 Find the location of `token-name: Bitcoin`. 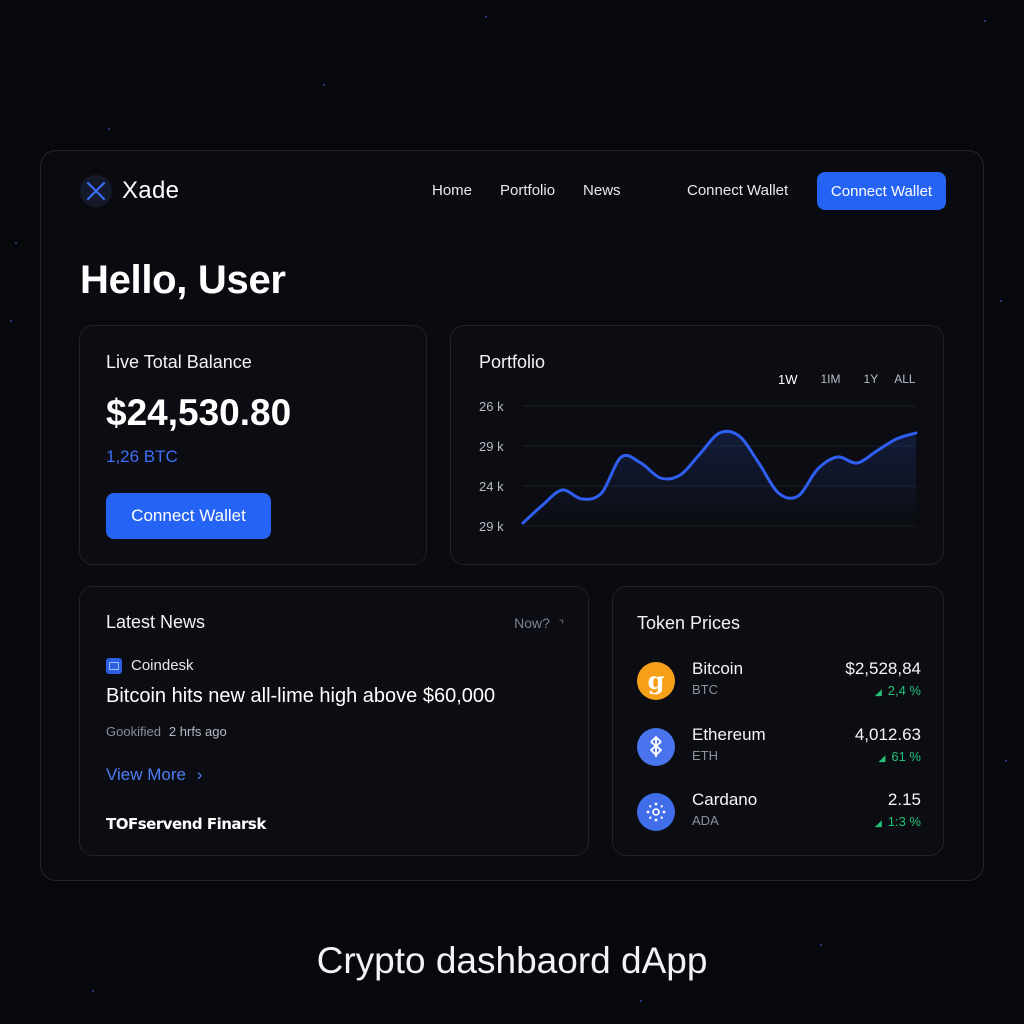

token-name: Bitcoin is located at coordinates (718, 668).